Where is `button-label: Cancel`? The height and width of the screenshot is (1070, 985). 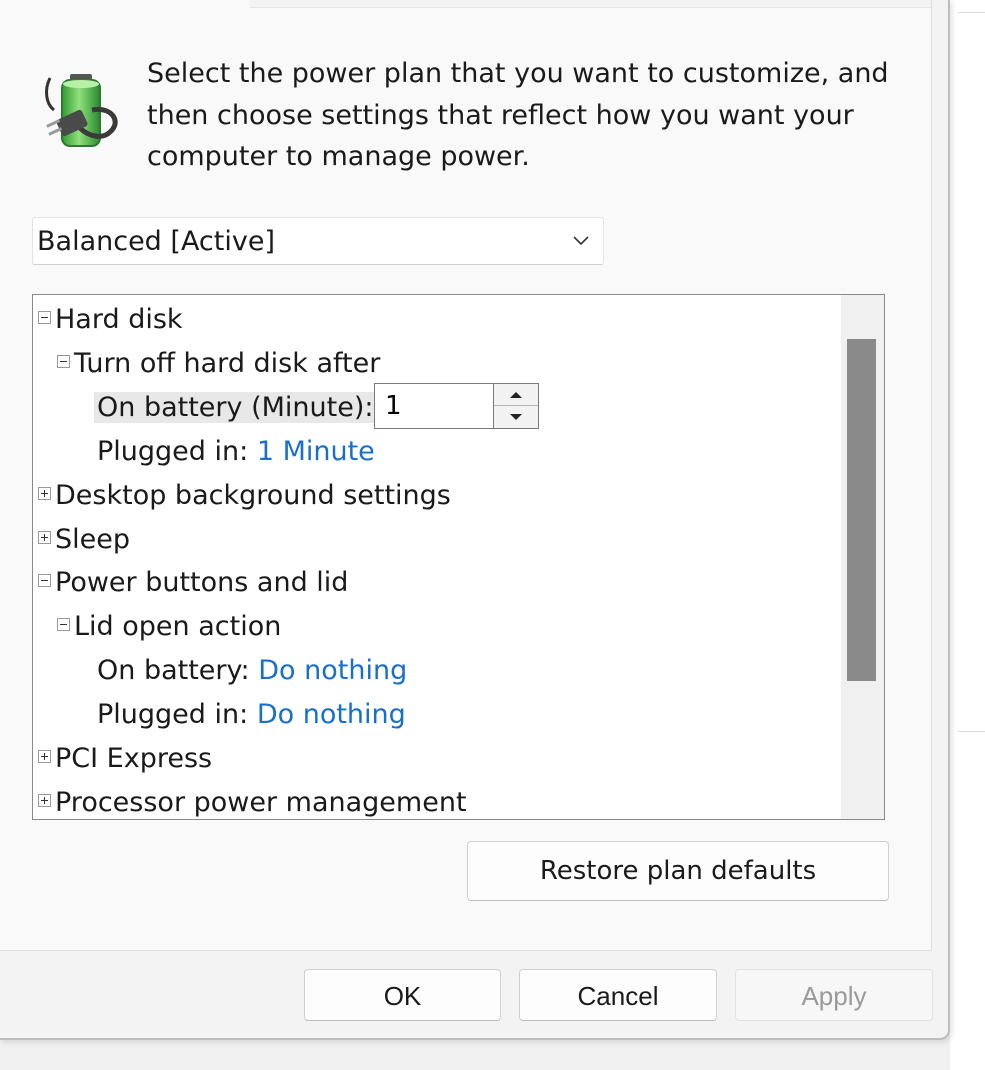 button-label: Cancel is located at coordinates (618, 996).